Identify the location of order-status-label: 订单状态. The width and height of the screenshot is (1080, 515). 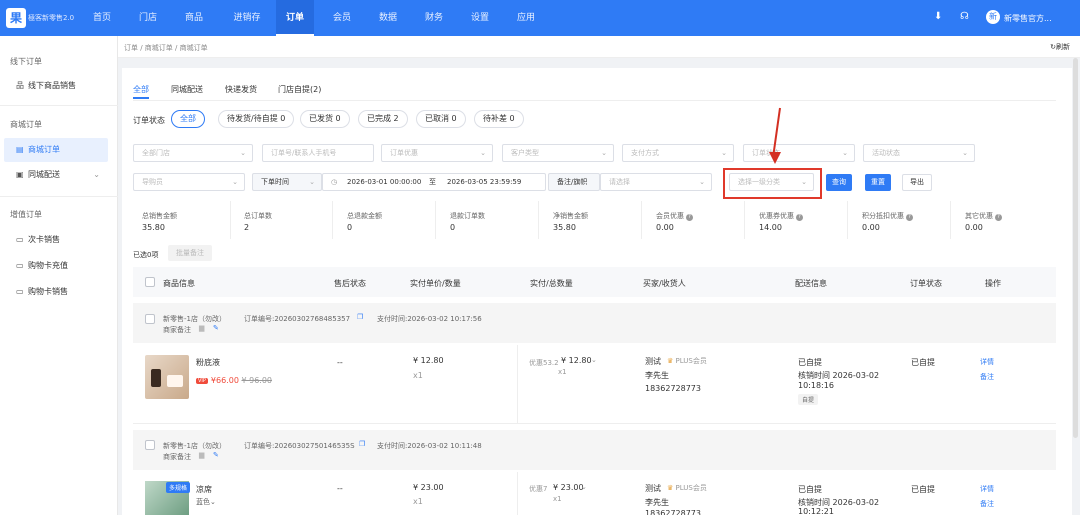
(149, 120).